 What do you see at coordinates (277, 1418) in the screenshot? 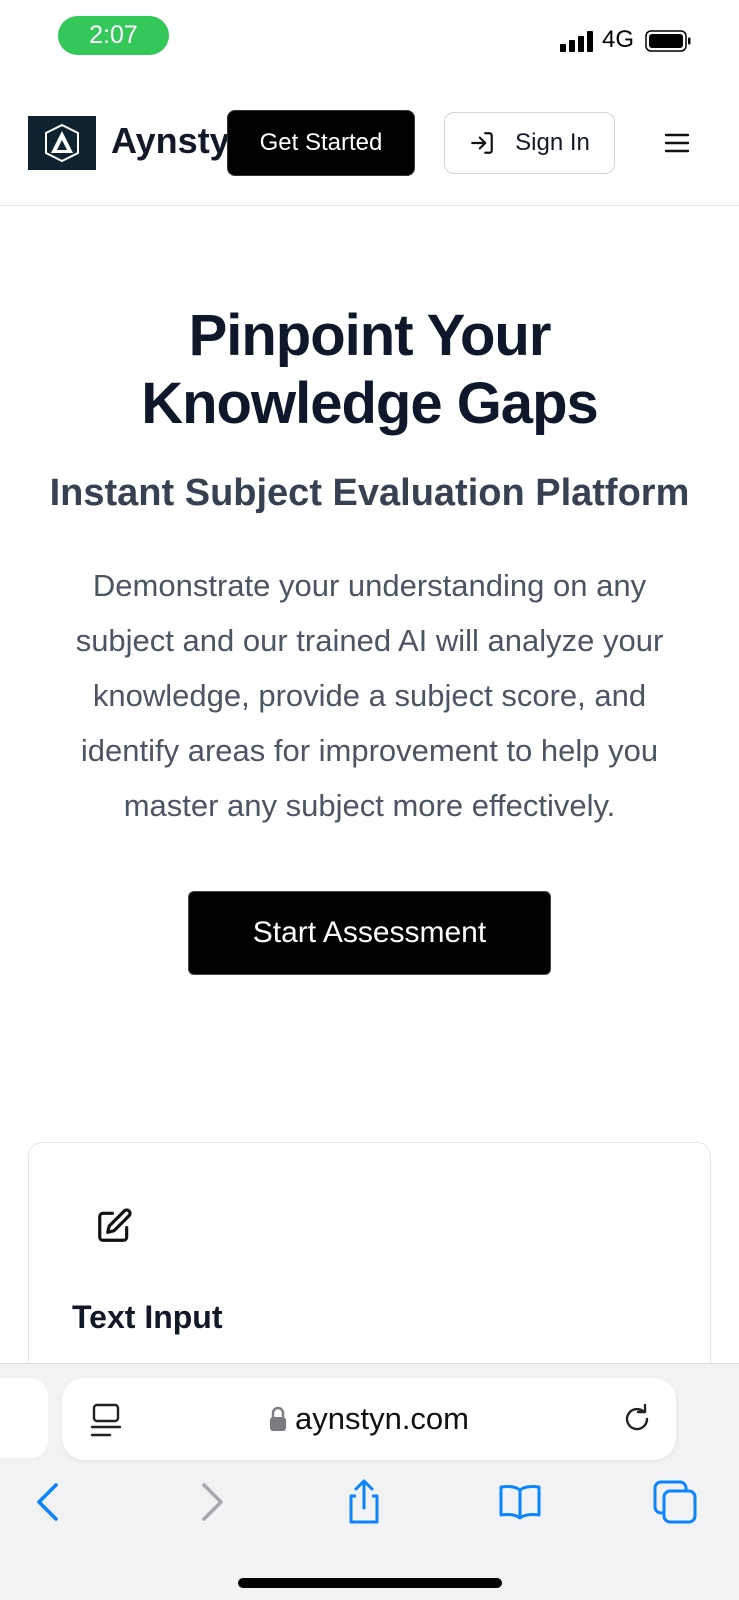
I see `lock-icon` at bounding box center [277, 1418].